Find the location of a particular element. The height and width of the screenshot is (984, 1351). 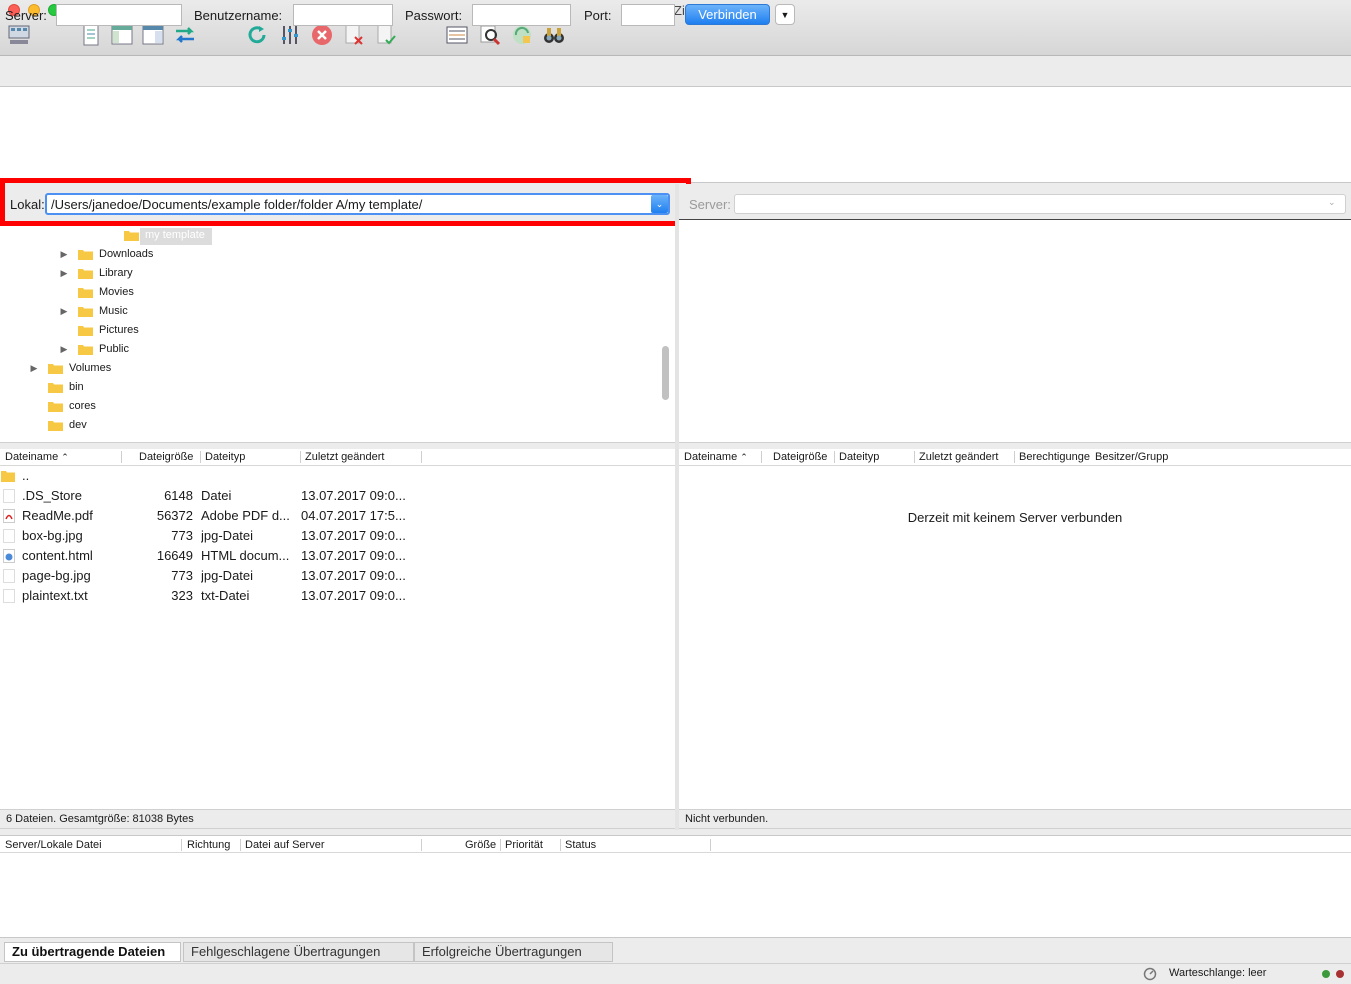

compare-icon is located at coordinates (457, 35).